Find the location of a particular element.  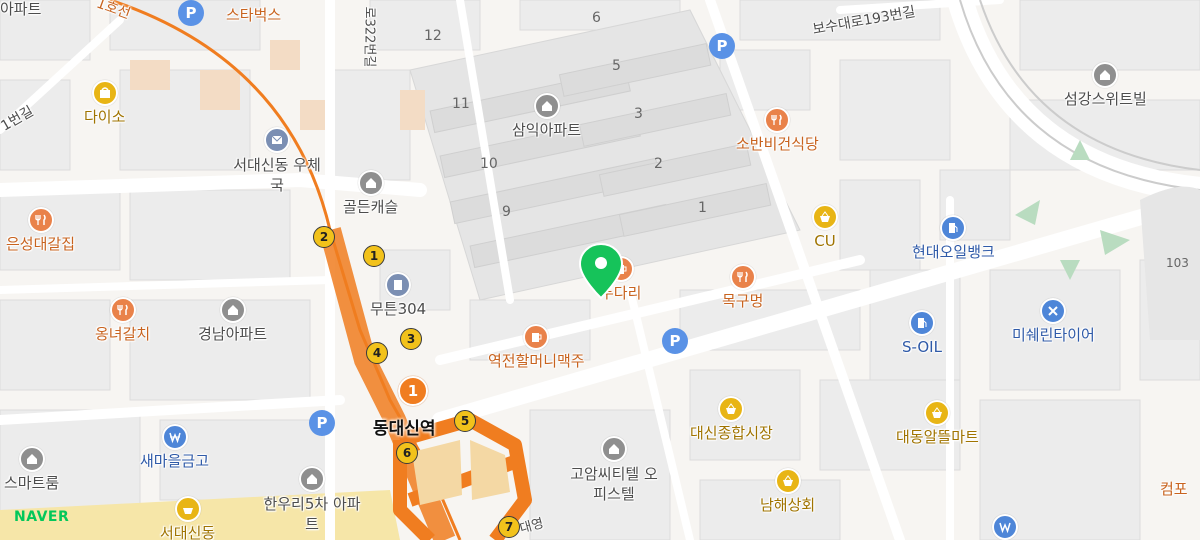

subway-exit-badge: 7 is located at coordinates (509, 527).